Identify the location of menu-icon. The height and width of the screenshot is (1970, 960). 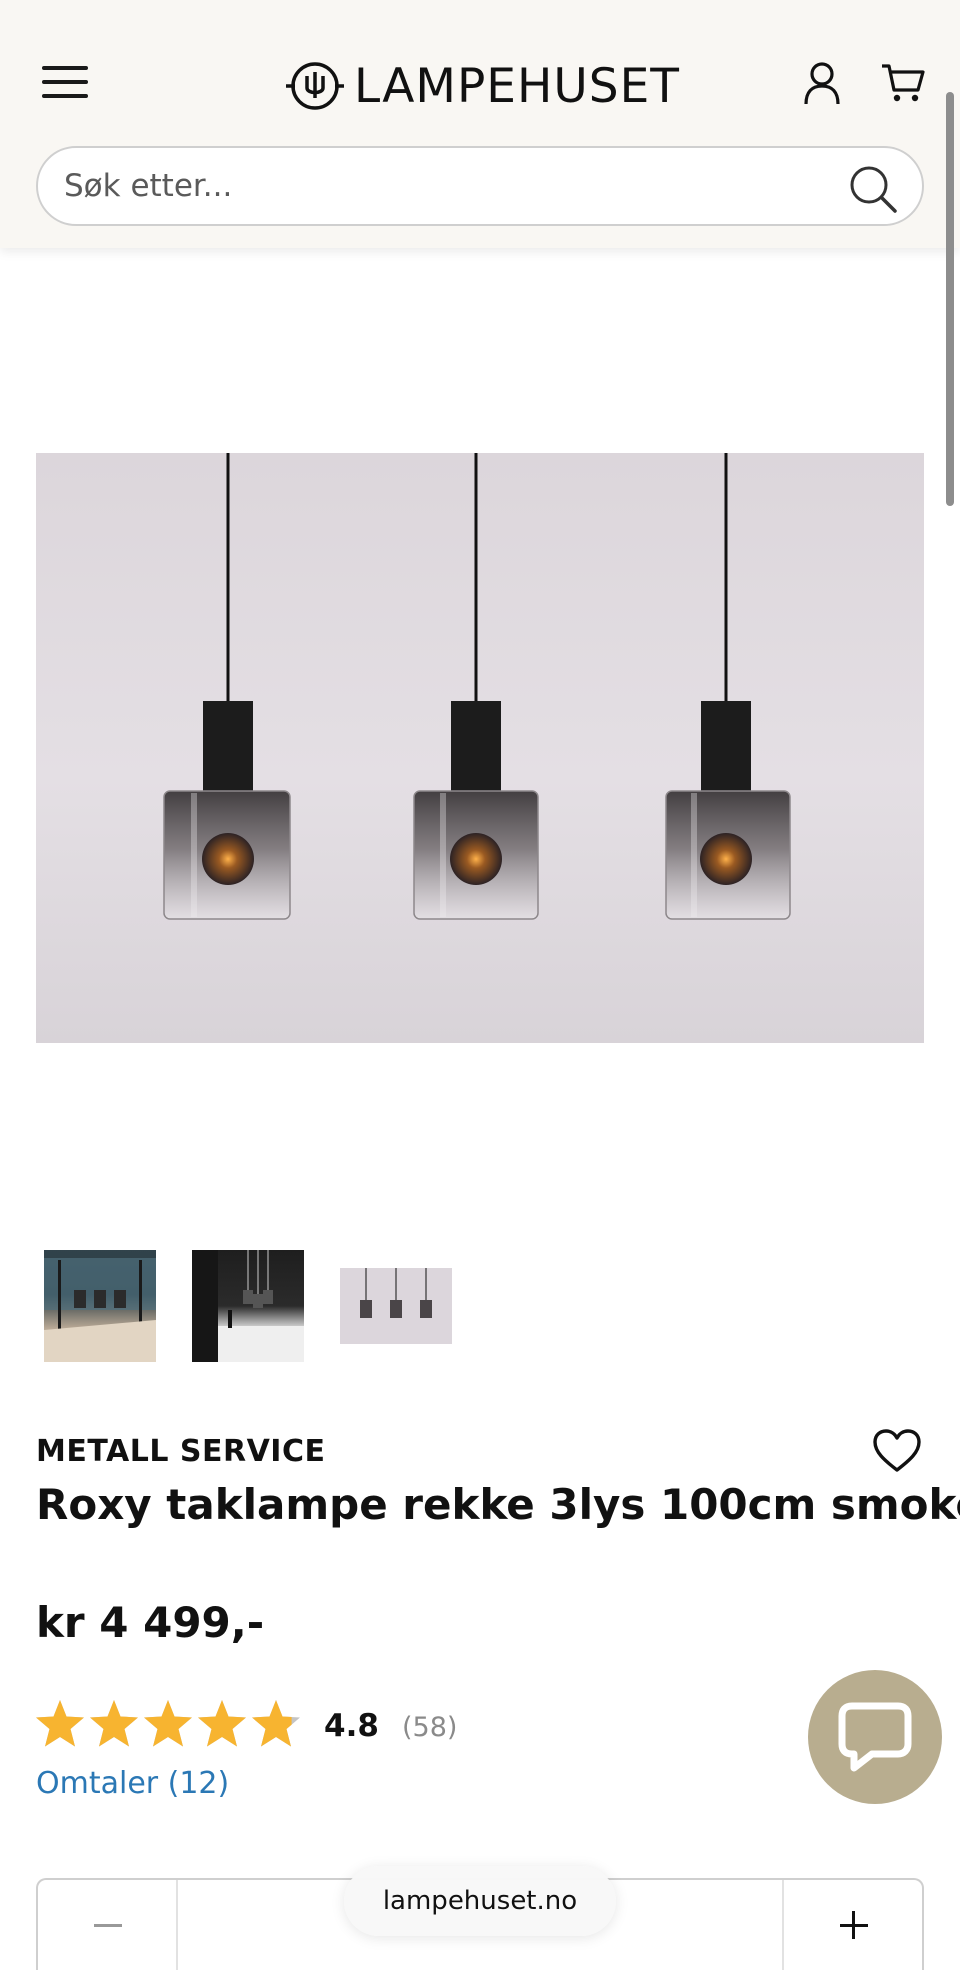
(66, 82).